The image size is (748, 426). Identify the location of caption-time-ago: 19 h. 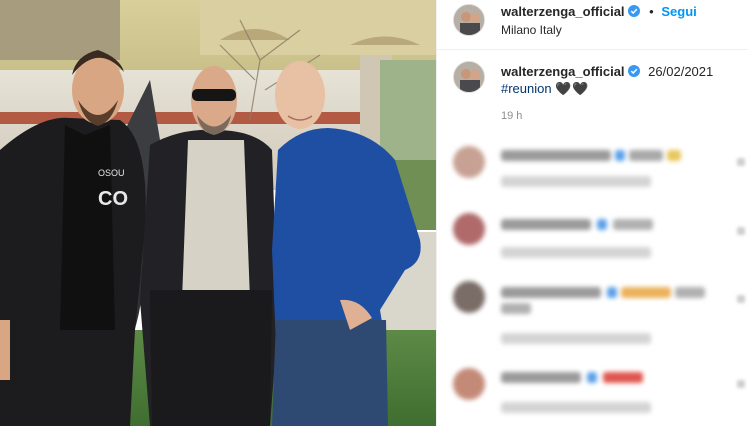
(512, 116).